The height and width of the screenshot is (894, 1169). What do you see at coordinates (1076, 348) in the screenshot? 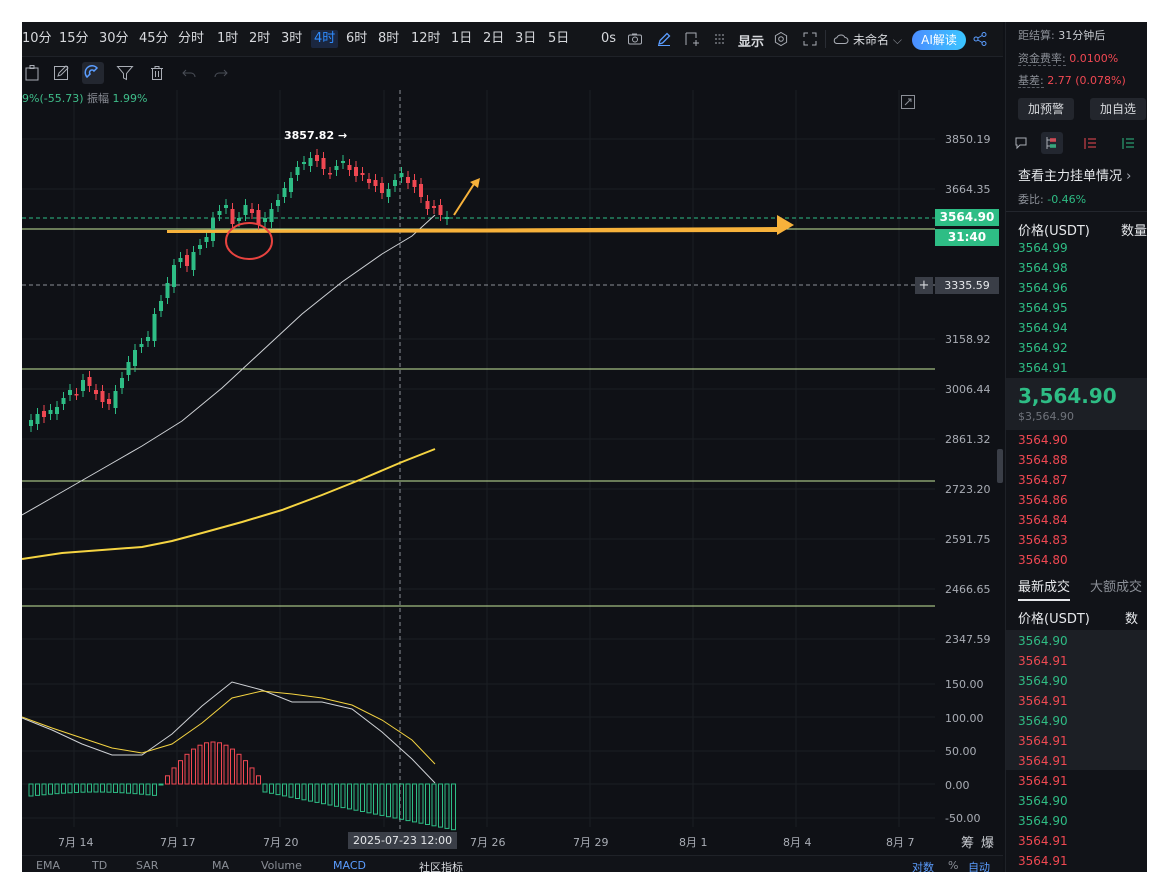
I see `ask-row: 3564.92` at bounding box center [1076, 348].